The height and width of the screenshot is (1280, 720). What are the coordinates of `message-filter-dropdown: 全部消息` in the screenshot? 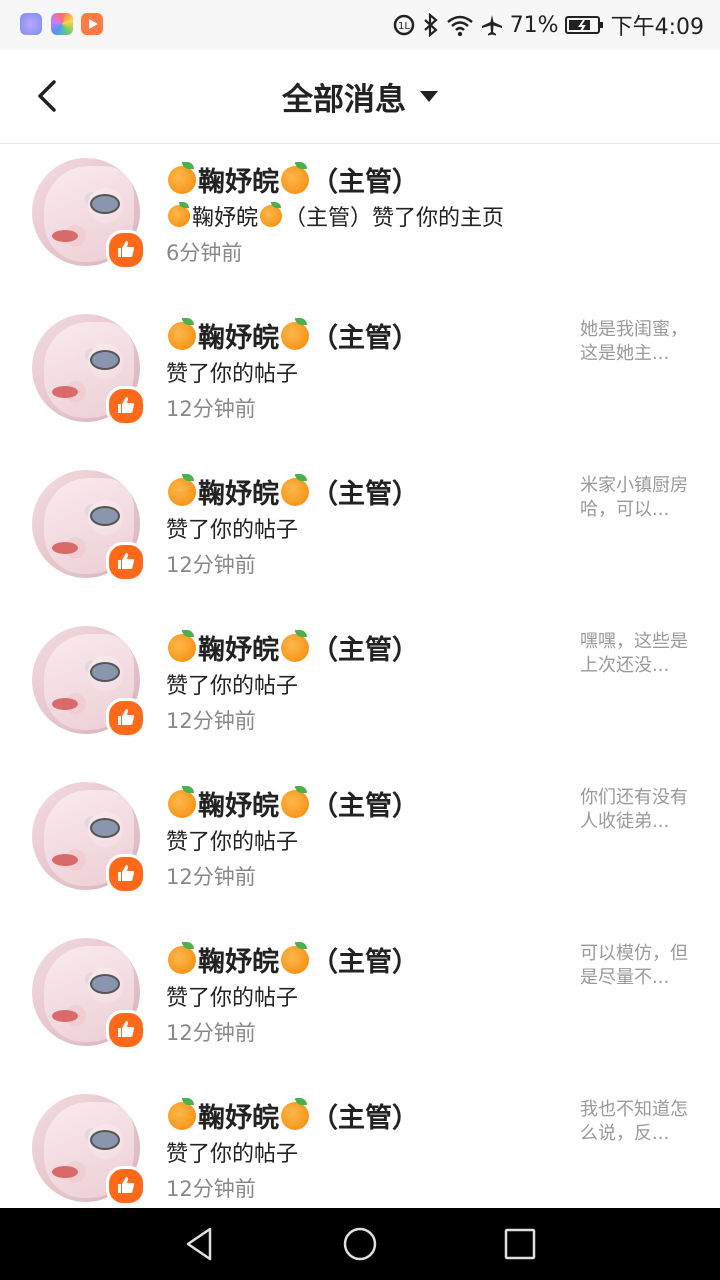 It's located at (360, 96).